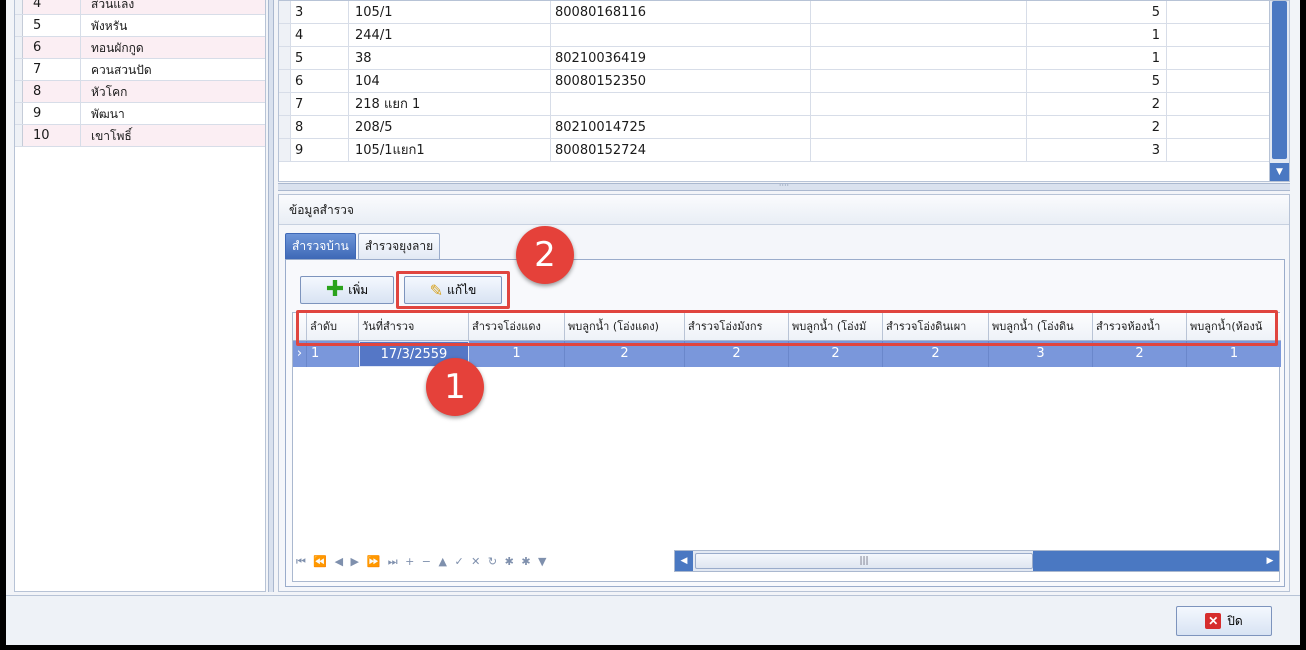  I want to click on close-icon: ✕, so click(1213, 621).